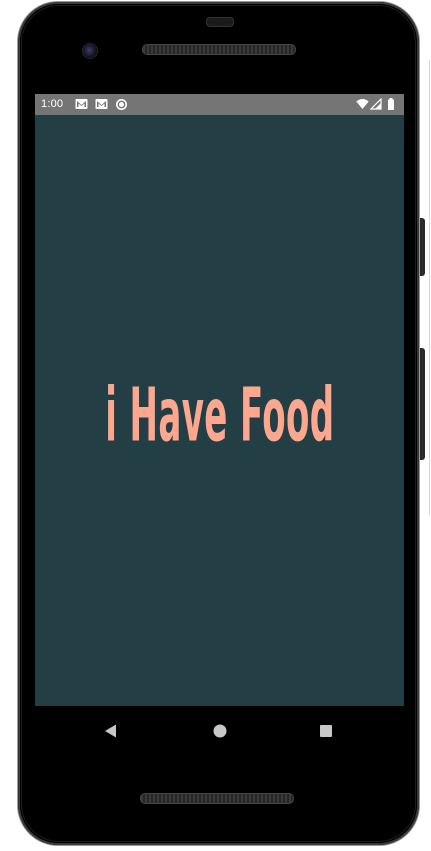 This screenshot has width=431, height=851. Describe the element at coordinates (362, 104) in the screenshot. I see `wifi-icon` at that location.